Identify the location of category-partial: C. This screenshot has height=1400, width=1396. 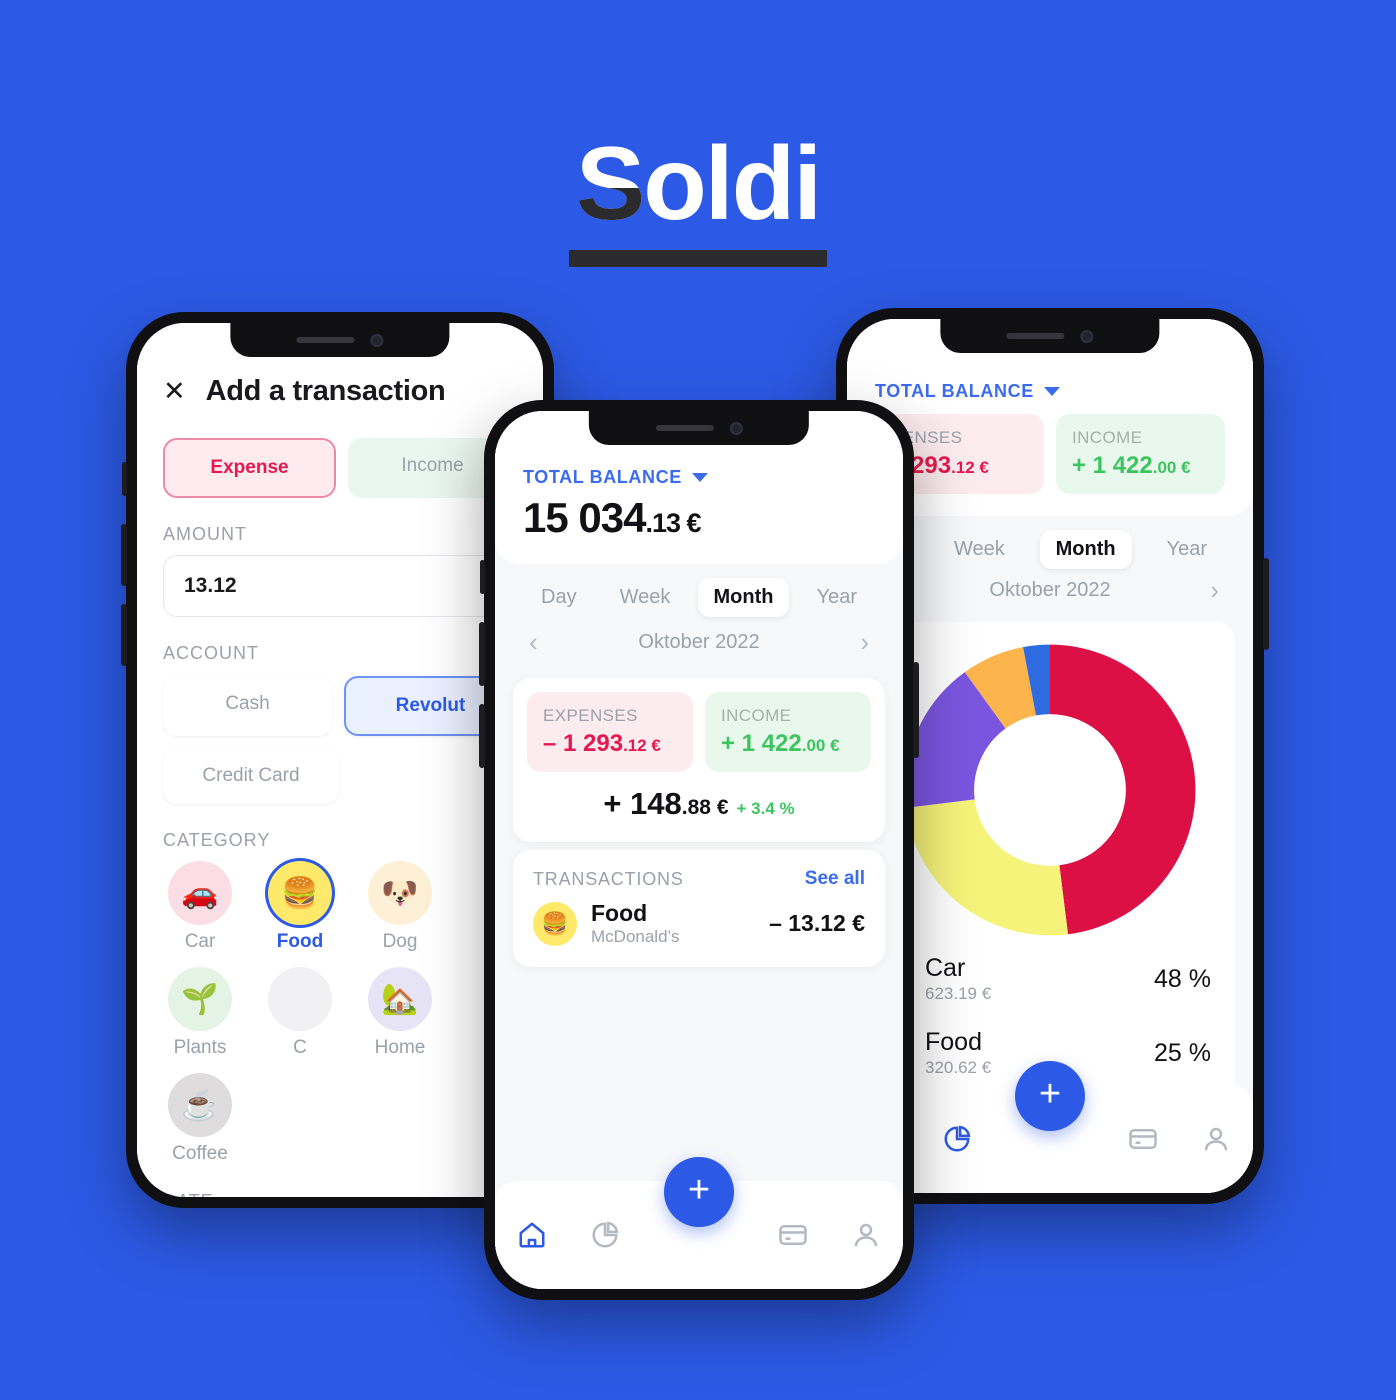
(300, 1013).